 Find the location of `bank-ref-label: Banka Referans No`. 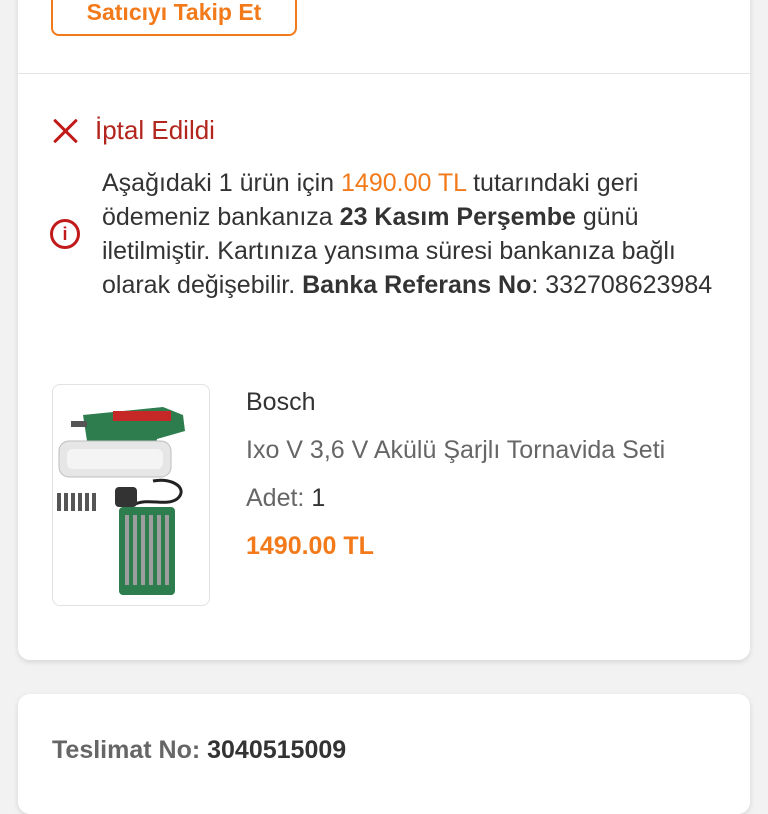

bank-ref-label: Banka Referans No is located at coordinates (417, 285).